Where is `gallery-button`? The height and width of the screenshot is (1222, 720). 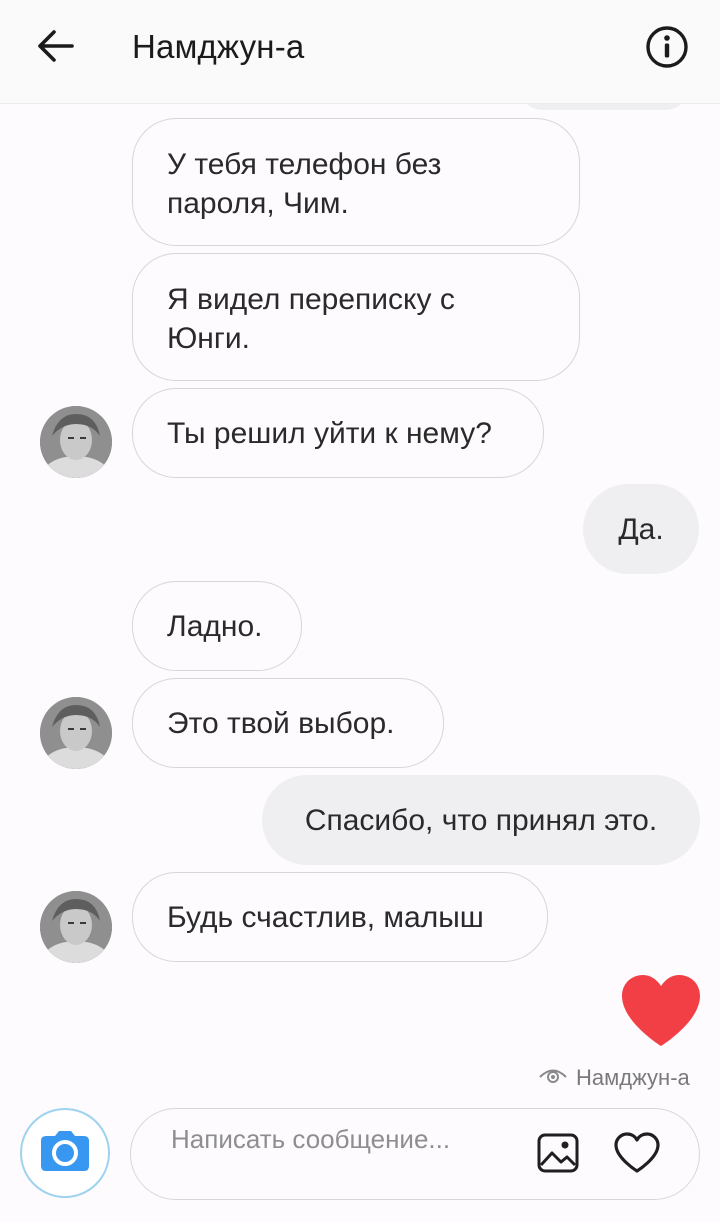 gallery-button is located at coordinates (558, 1155).